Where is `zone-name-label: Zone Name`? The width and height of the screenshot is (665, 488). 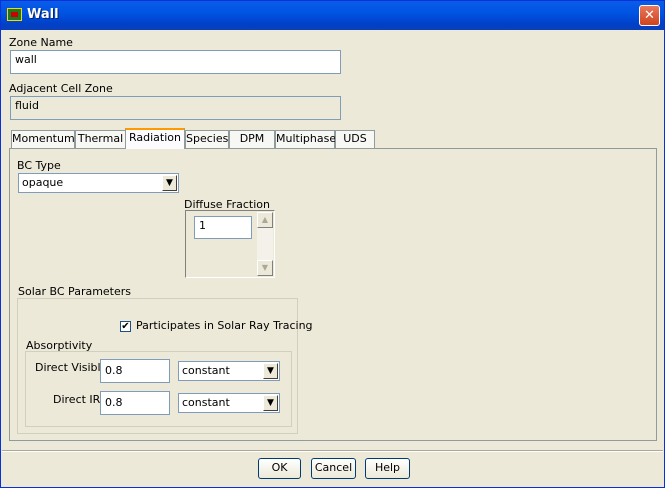 zone-name-label: Zone Name is located at coordinates (41, 42).